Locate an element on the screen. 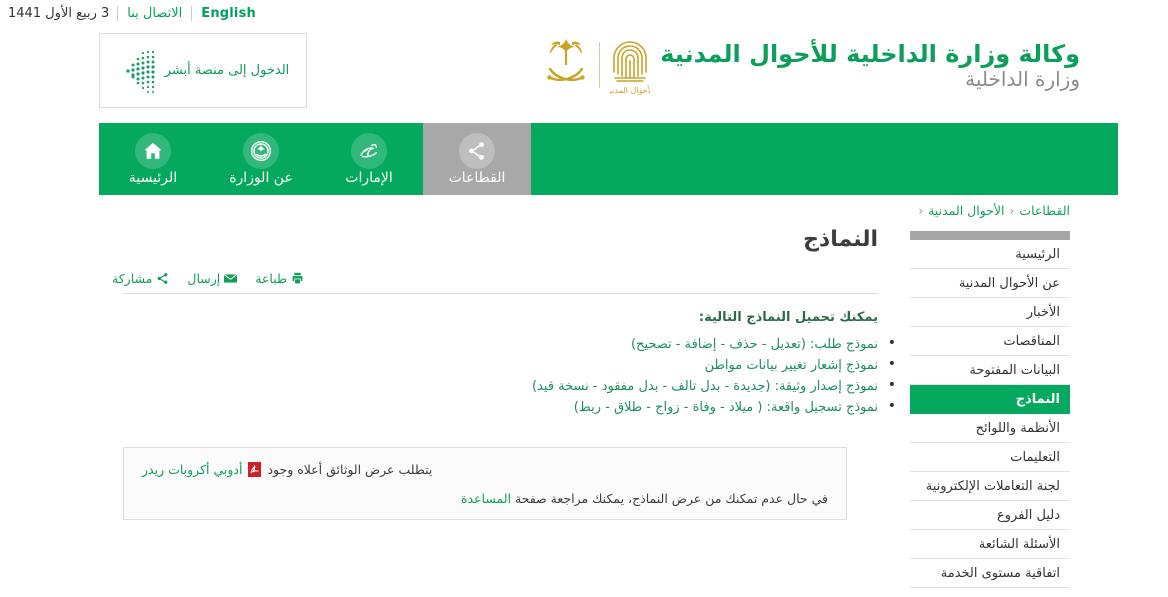 This screenshot has height=597, width=1168. nav-item-emirates: الإمارات is located at coordinates (369, 159).